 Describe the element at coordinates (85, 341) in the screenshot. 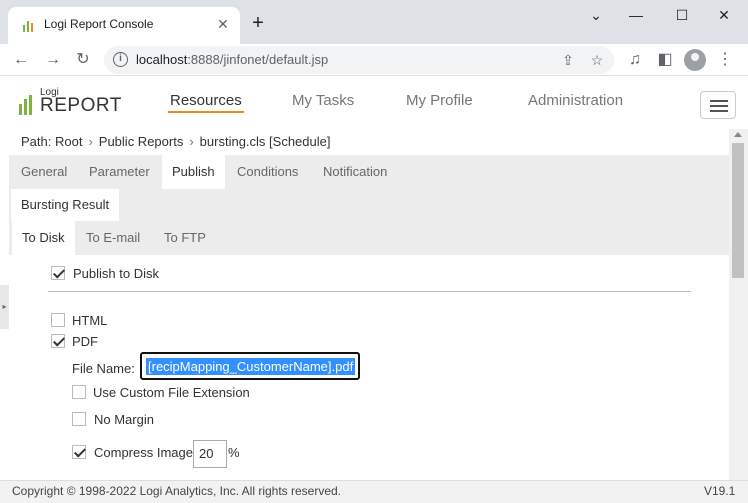

I see `pdf-label: PDF` at that location.